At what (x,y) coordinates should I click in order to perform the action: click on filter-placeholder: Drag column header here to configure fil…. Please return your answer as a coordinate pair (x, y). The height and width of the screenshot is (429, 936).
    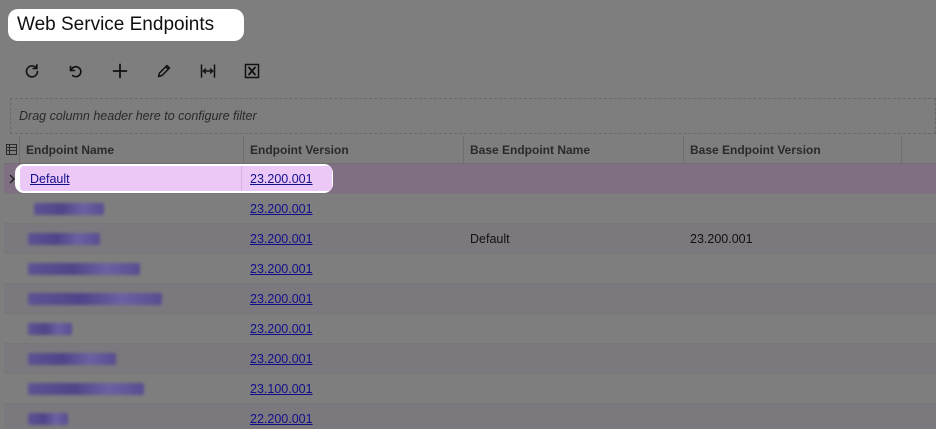
    Looking at the image, I should click on (138, 116).